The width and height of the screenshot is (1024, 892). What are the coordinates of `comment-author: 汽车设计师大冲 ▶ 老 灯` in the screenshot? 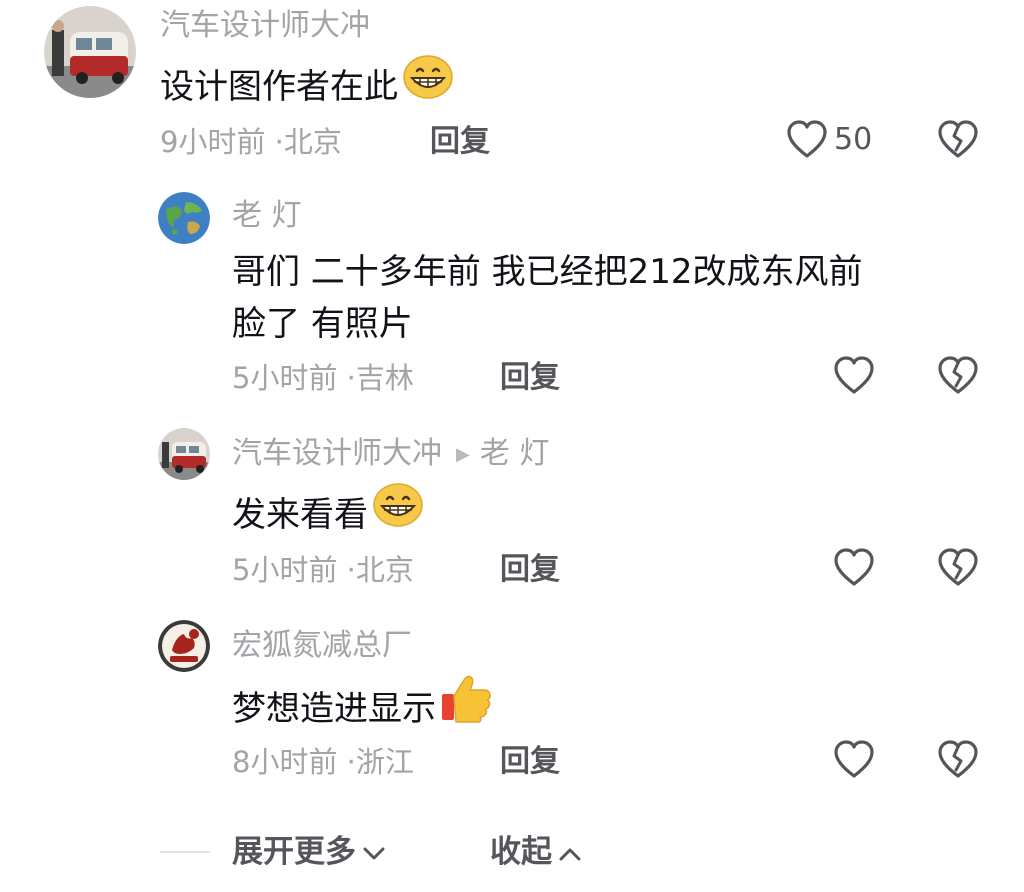 It's located at (390, 456).